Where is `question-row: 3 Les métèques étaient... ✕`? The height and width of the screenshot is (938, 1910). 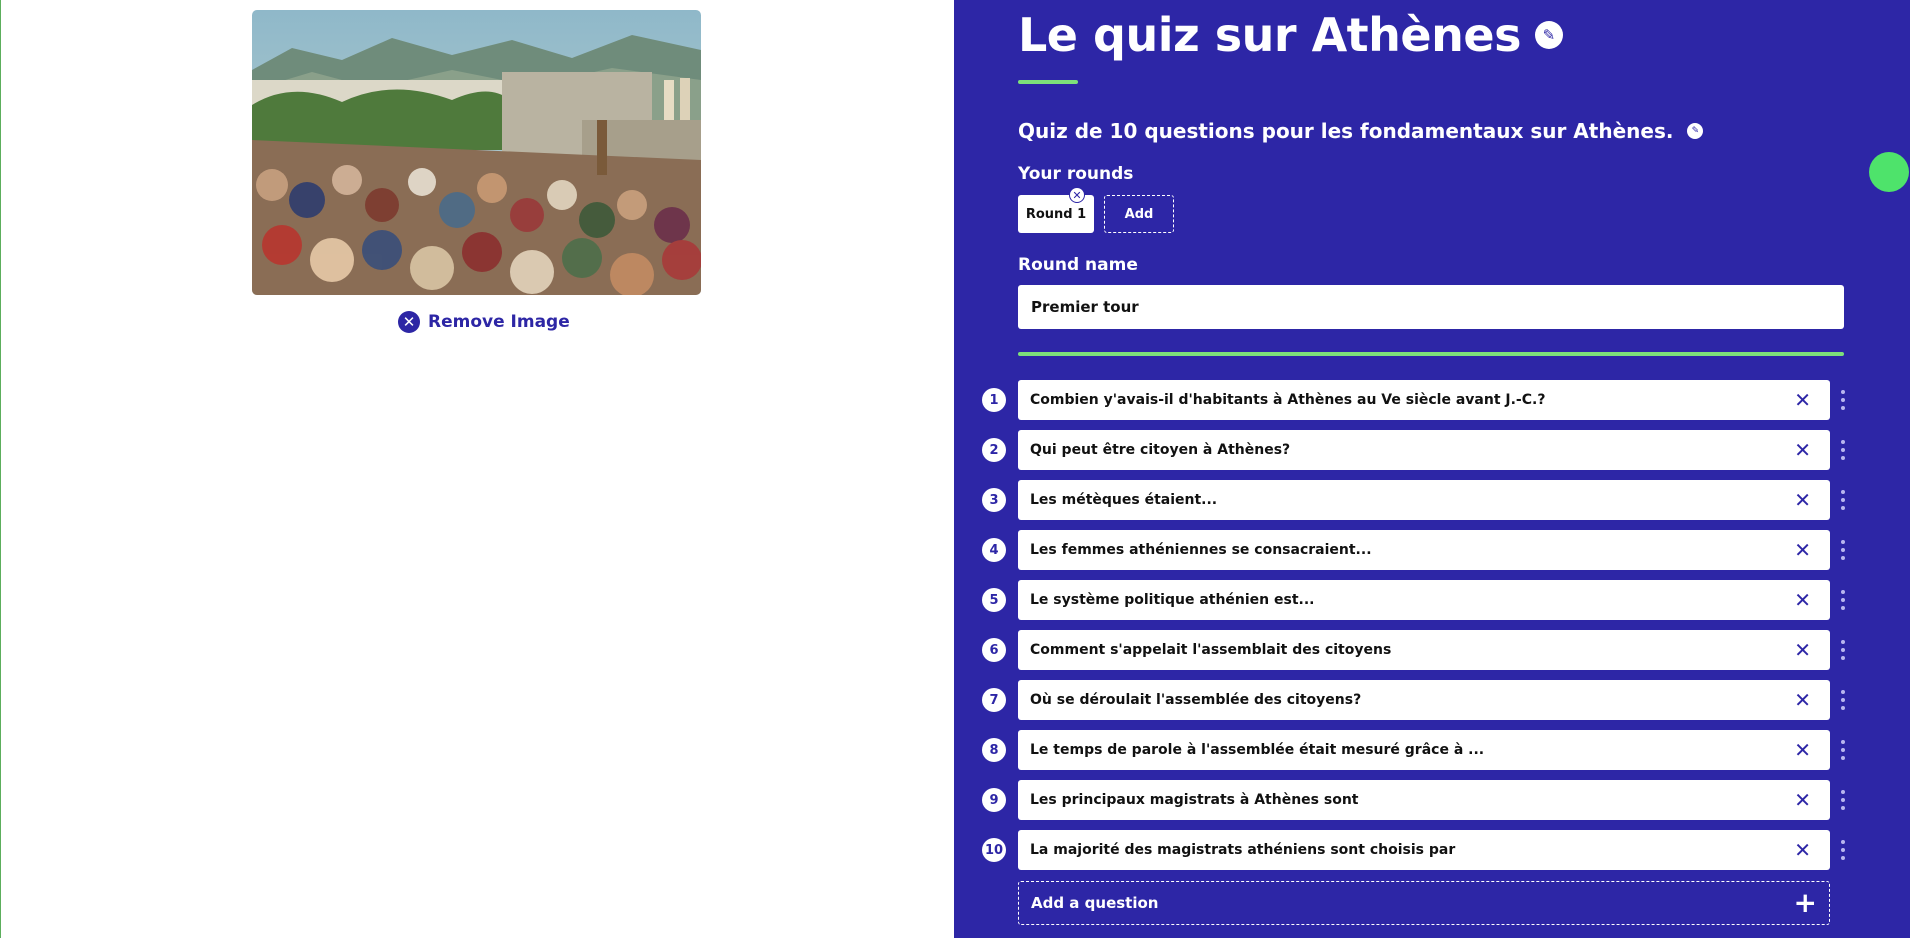 question-row: 3 Les métèques étaient... ✕ is located at coordinates (1432, 500).